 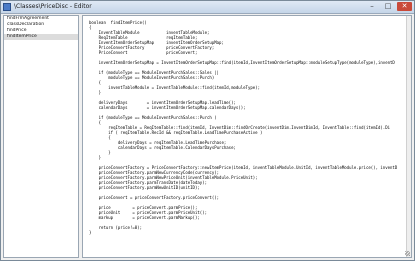 What do you see at coordinates (408, 136) in the screenshot?
I see `editor-scrollbar` at bounding box center [408, 136].